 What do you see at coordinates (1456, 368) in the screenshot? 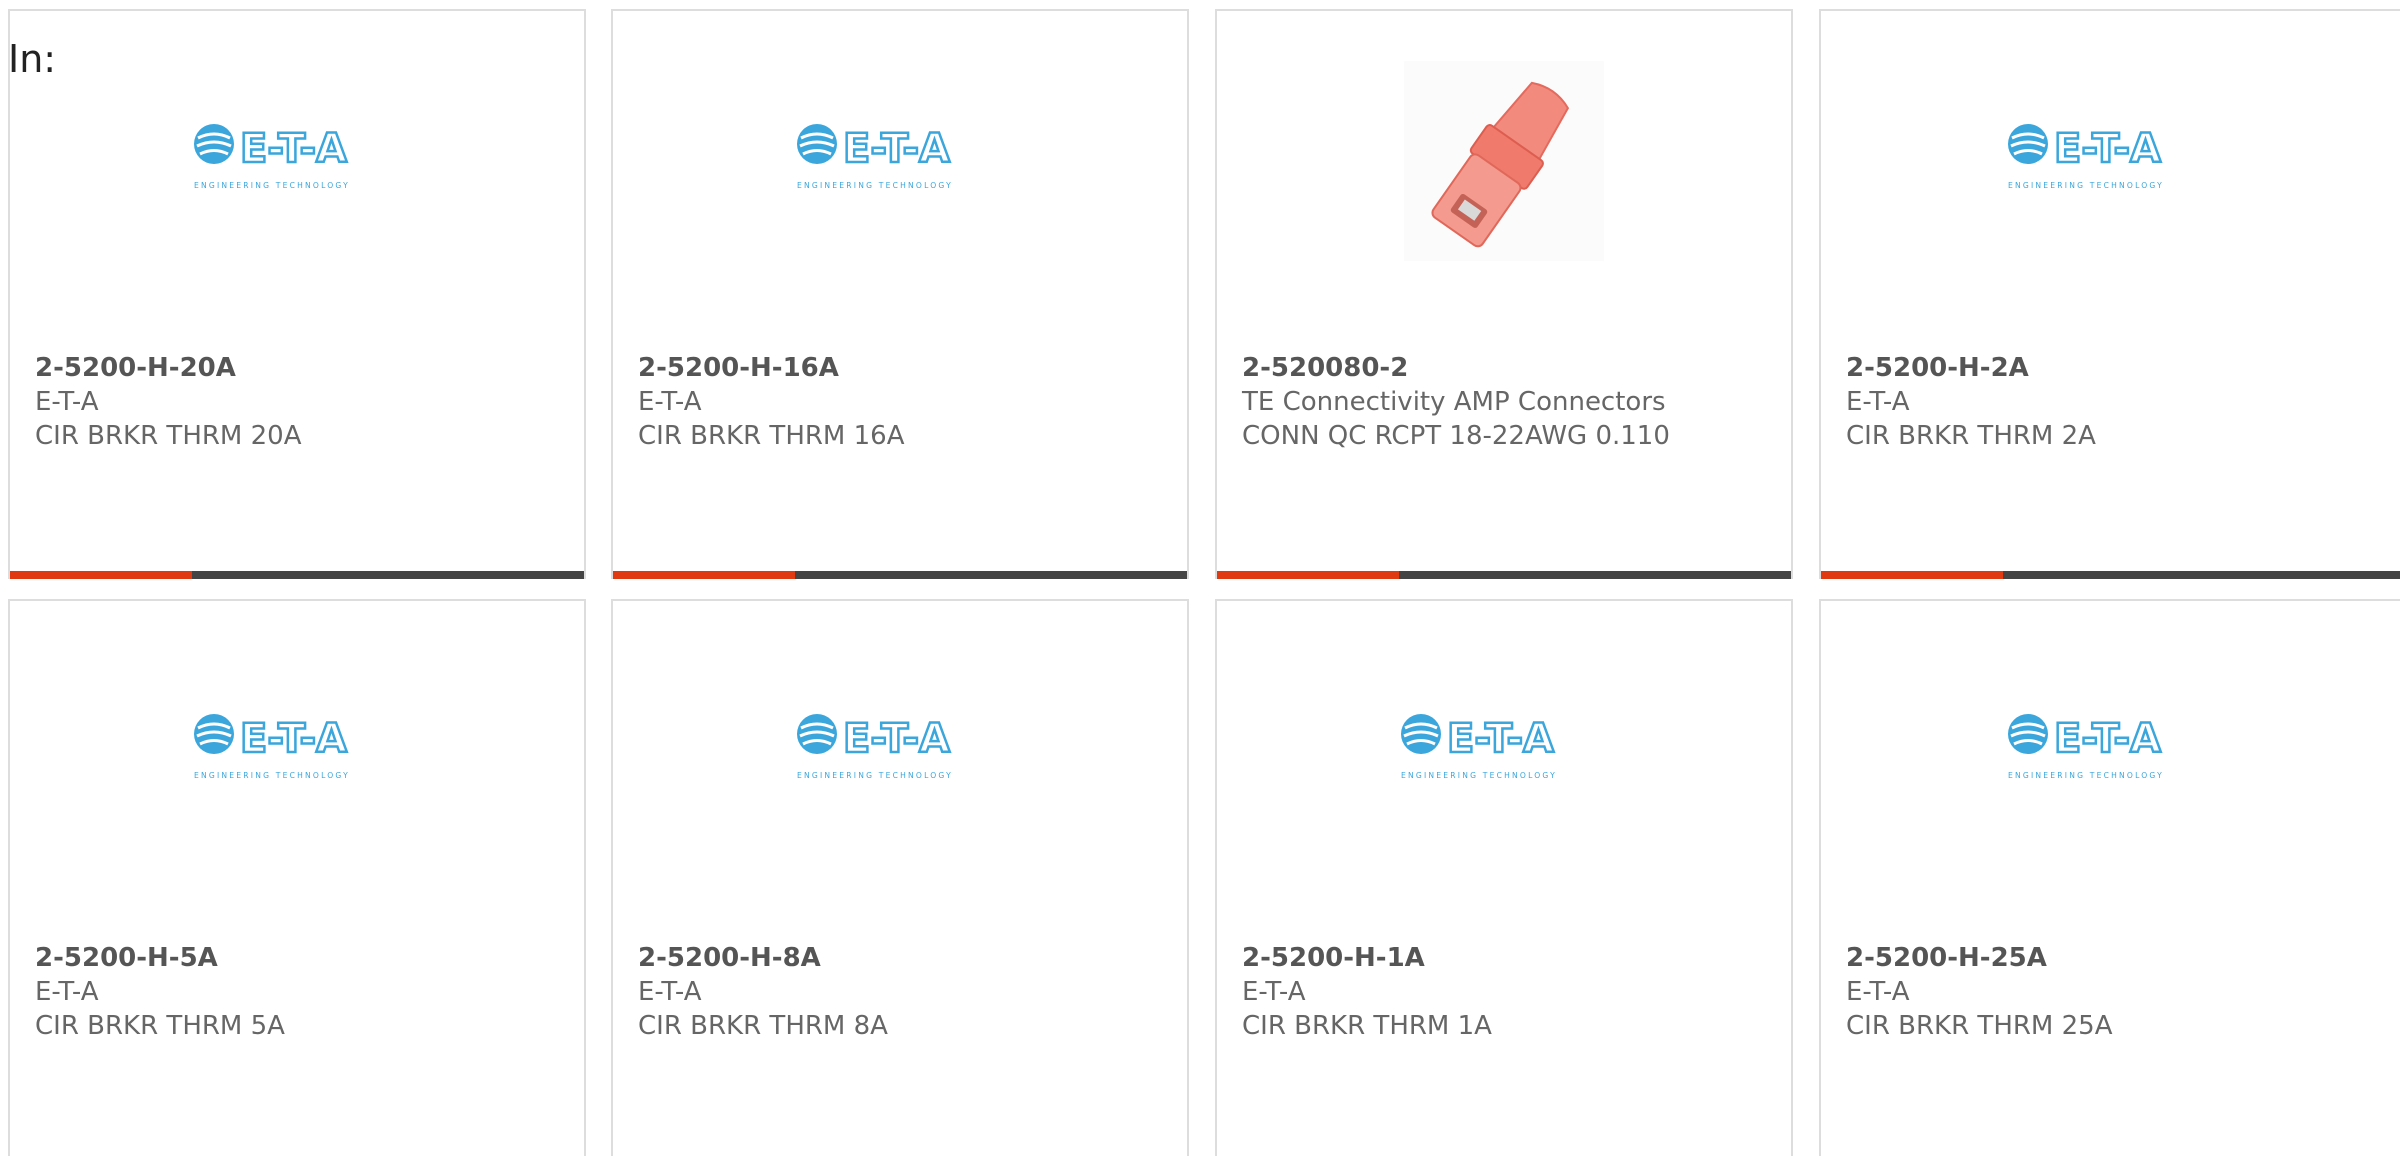
I see `part-number: 2-520080-2` at bounding box center [1456, 368].